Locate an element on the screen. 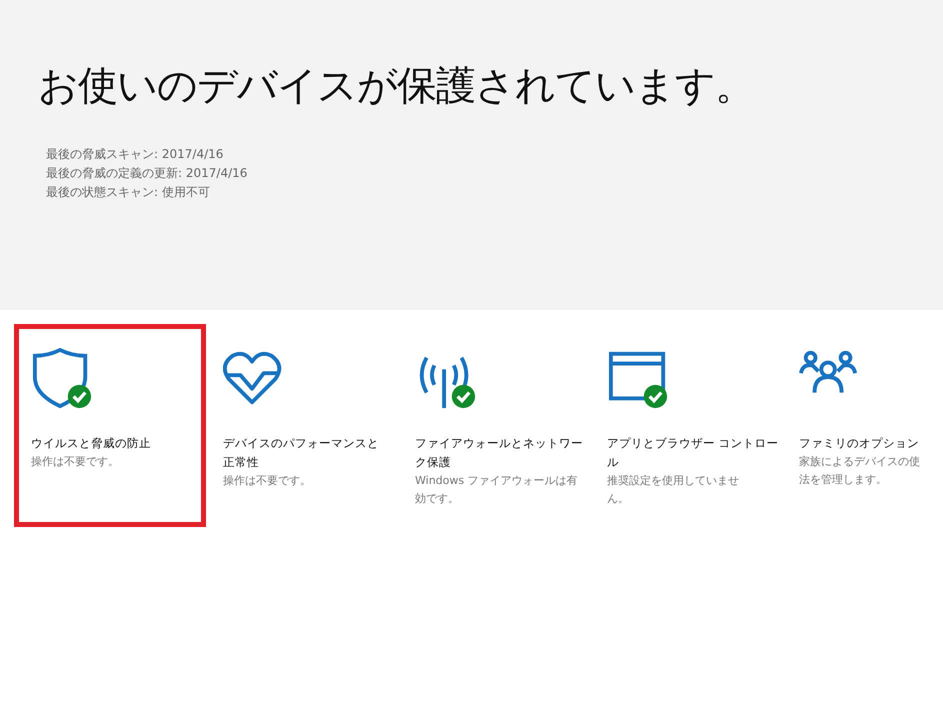  tile-title: ファイアウォールとネットワー ク保護 is located at coordinates (499, 453).